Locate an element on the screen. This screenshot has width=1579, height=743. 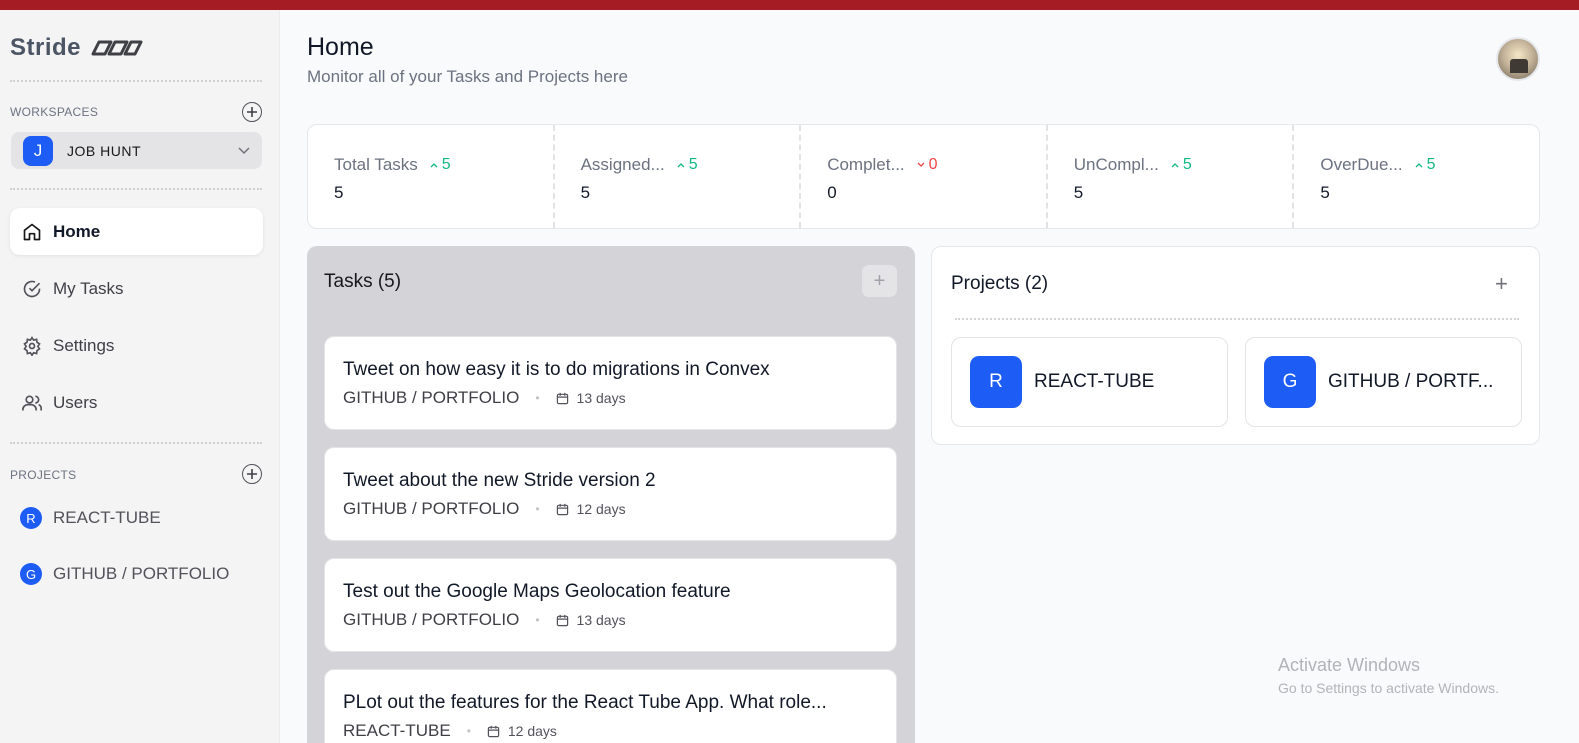
top-accent-bar is located at coordinates (789, 5).